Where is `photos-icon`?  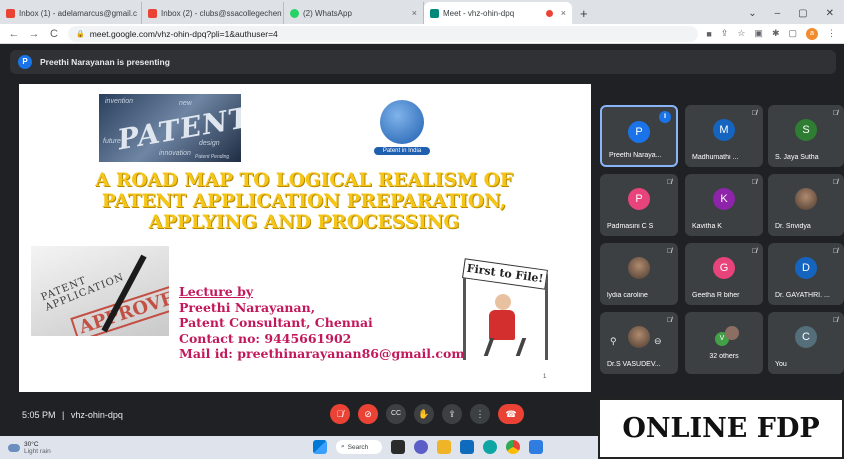 photos-icon is located at coordinates (536, 447).